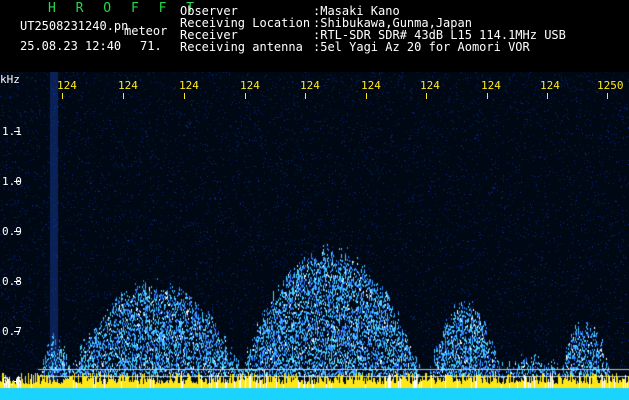 This screenshot has width=629, height=400. Describe the element at coordinates (151, 46) in the screenshot. I see `count-label: 71.` at that location.